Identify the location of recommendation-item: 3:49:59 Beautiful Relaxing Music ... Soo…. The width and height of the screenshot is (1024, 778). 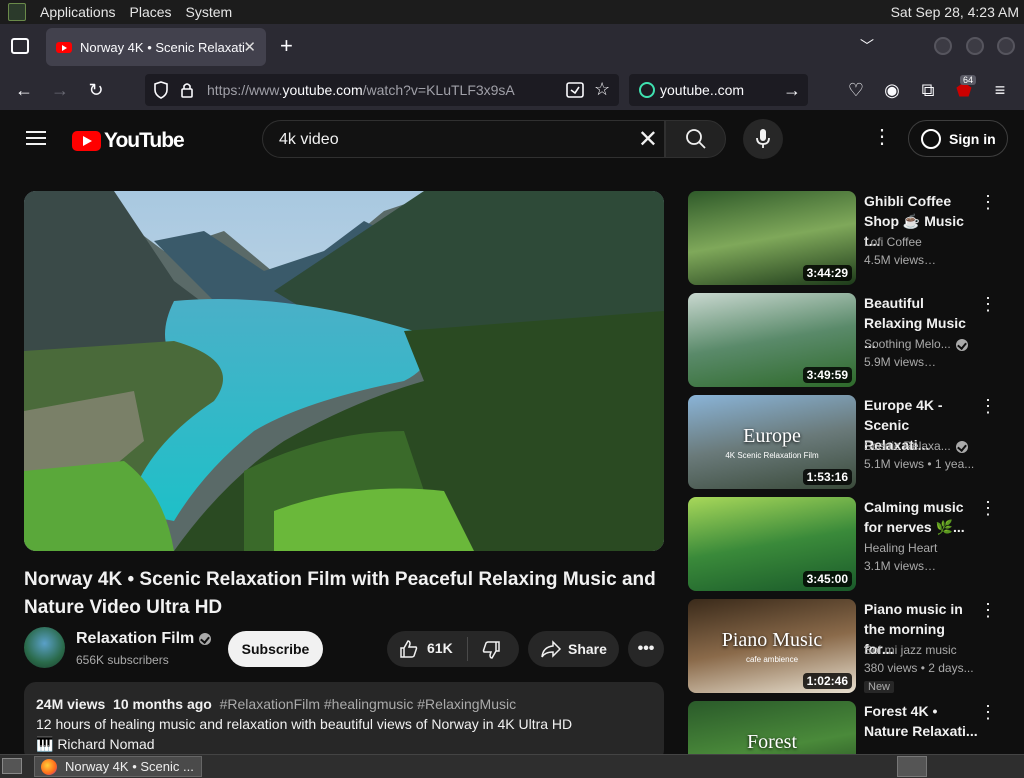
(848, 340).